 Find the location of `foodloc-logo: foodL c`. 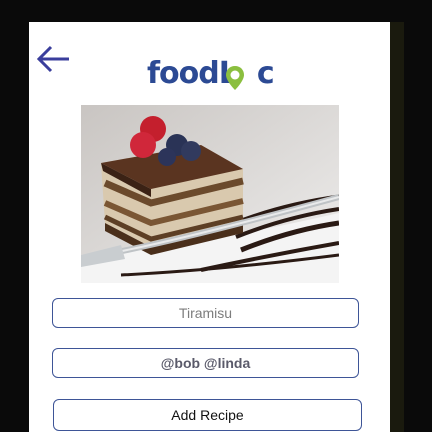

foodloc-logo: foodL c is located at coordinates (211, 76).